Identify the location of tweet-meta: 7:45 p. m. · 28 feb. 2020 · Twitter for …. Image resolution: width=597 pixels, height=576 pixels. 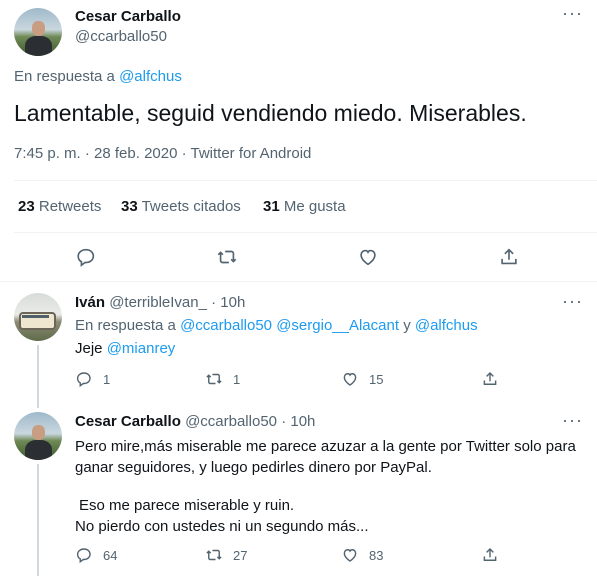
(162, 153).